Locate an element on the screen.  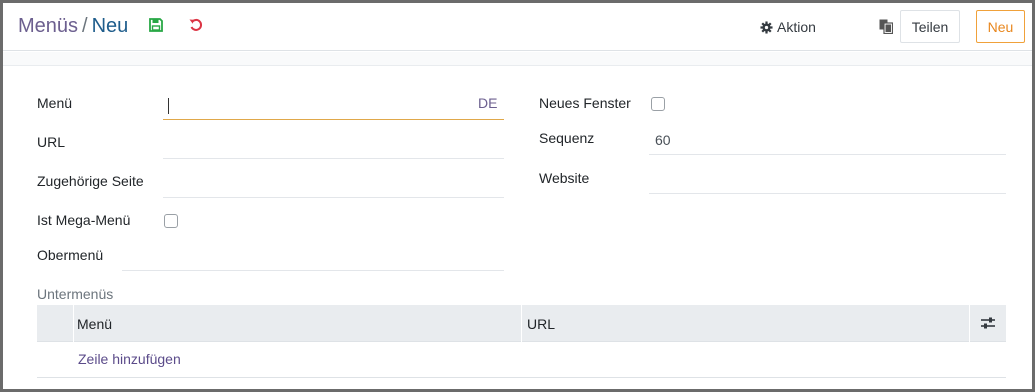
breadcrumb-parent-link: Menüs is located at coordinates (48, 26).